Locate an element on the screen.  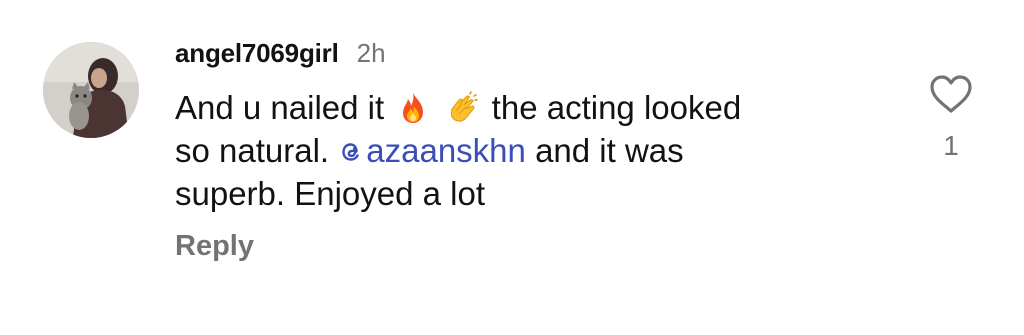
heart-outline-icon is located at coordinates (951, 94).